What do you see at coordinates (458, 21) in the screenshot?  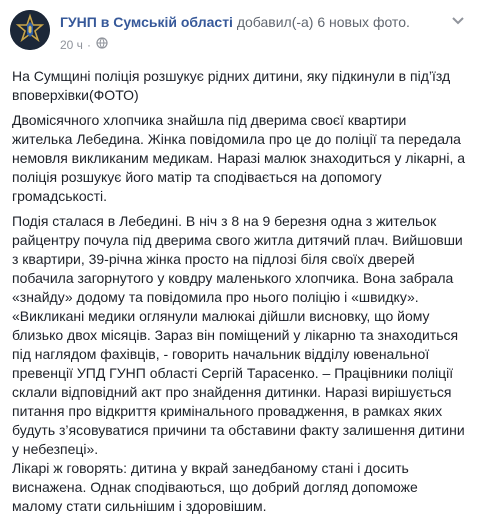 I see `chevron-down-icon` at bounding box center [458, 21].